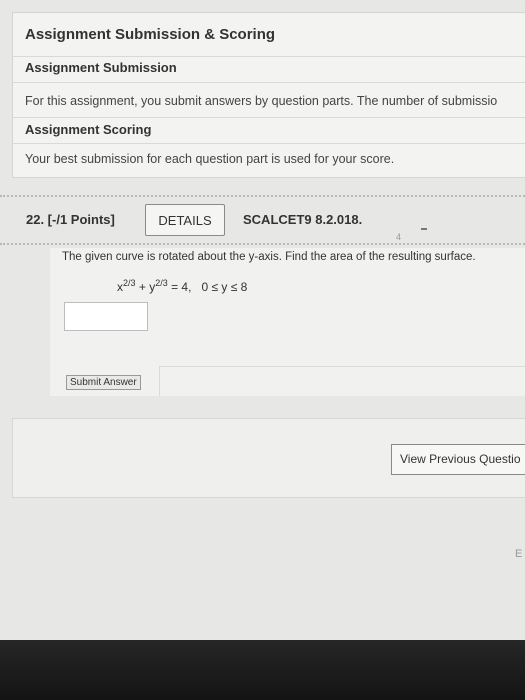 The width and height of the screenshot is (525, 700). What do you see at coordinates (142, 287) in the screenshot?
I see `equation-plus: +` at bounding box center [142, 287].